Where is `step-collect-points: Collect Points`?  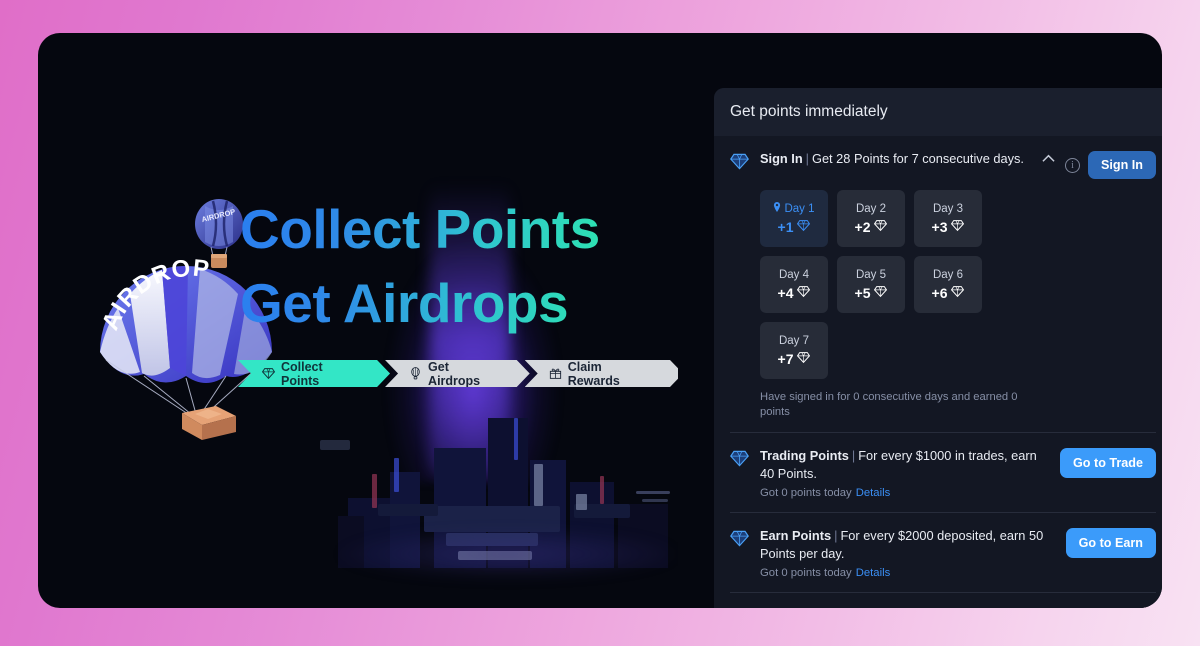
step-collect-points: Collect Points is located at coordinates (314, 373).